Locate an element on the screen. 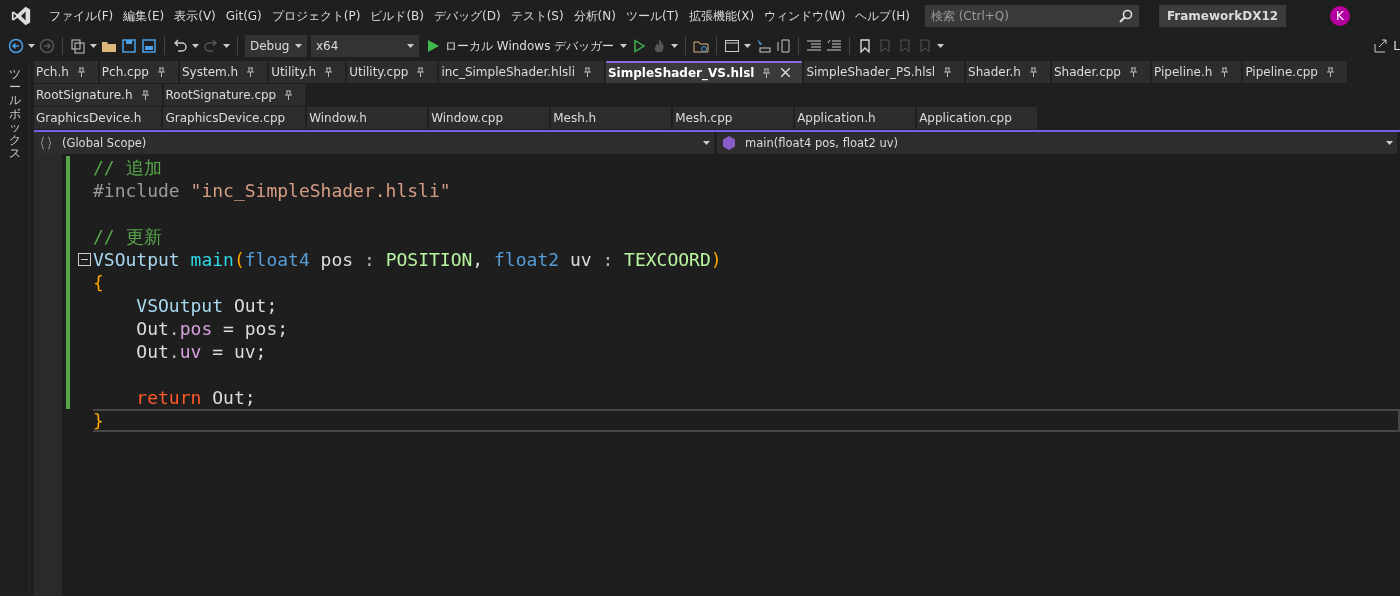 The image size is (1400, 596). file-tab: Shader.cpp is located at coordinates (1100, 72).